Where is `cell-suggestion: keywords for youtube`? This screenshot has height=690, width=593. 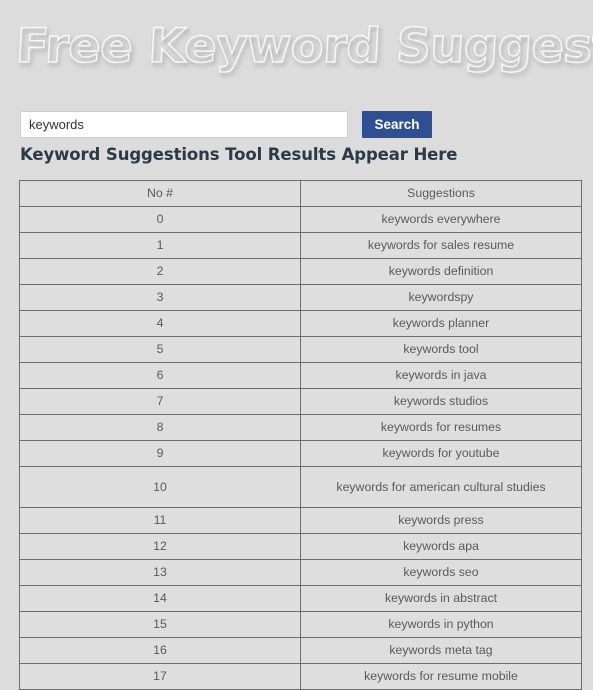
cell-suggestion: keywords for youtube is located at coordinates (441, 453).